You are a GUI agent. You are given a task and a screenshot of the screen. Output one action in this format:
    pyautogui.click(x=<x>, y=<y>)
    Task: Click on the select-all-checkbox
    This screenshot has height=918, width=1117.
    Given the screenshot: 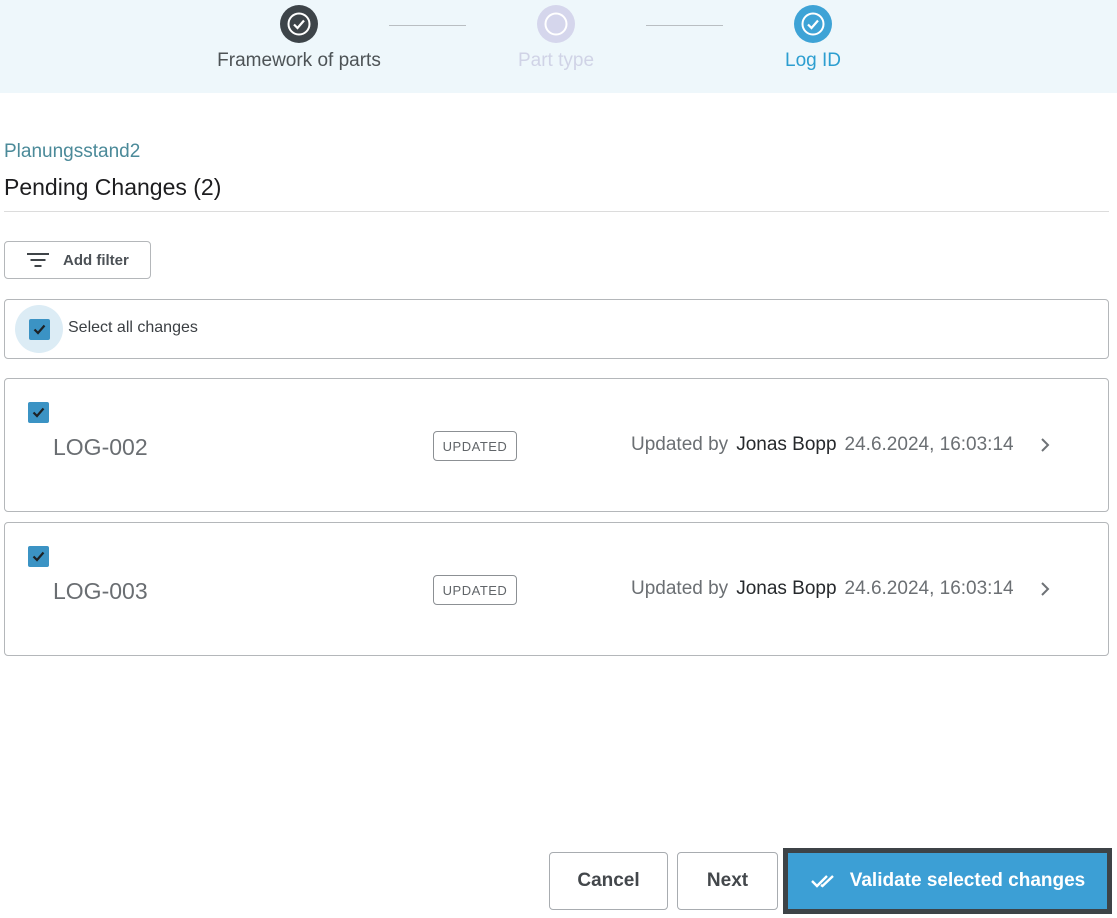 What is the action you would take?
    pyautogui.click(x=39, y=329)
    